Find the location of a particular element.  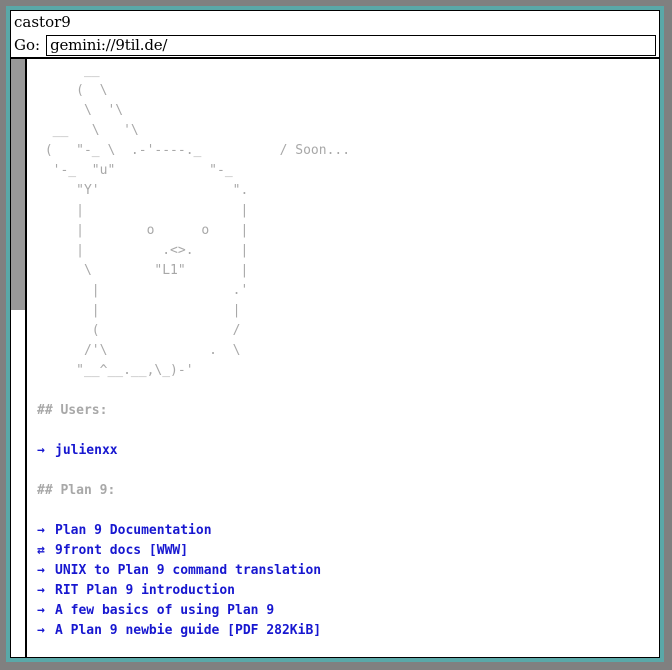

gemtext-link-label: Plan 9 Documentation is located at coordinates (133, 530).